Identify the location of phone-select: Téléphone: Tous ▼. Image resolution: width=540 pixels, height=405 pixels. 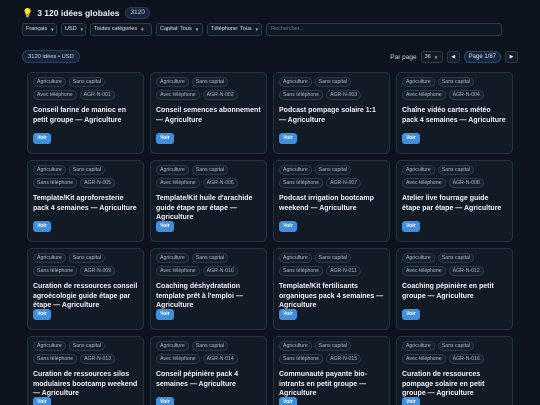
(234, 29).